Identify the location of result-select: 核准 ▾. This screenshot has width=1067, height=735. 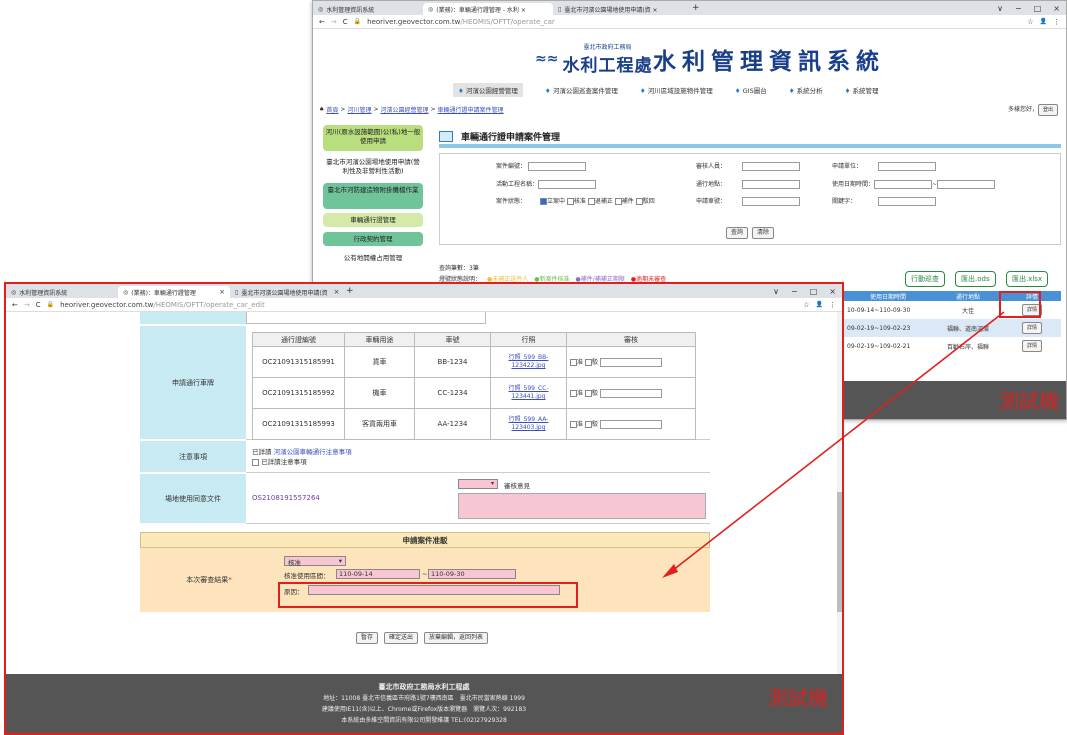
(315, 561).